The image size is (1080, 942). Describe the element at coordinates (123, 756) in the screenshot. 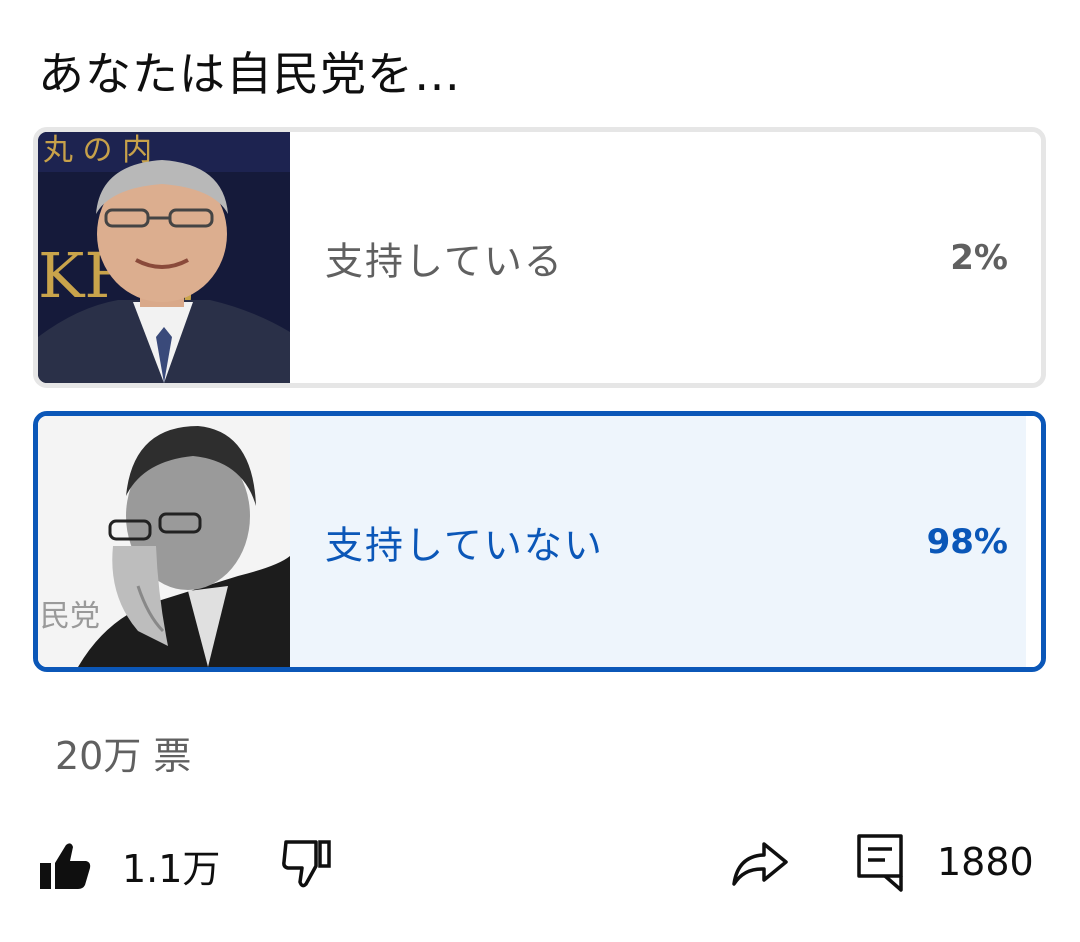

I see `vote-count: 20万 票` at that location.